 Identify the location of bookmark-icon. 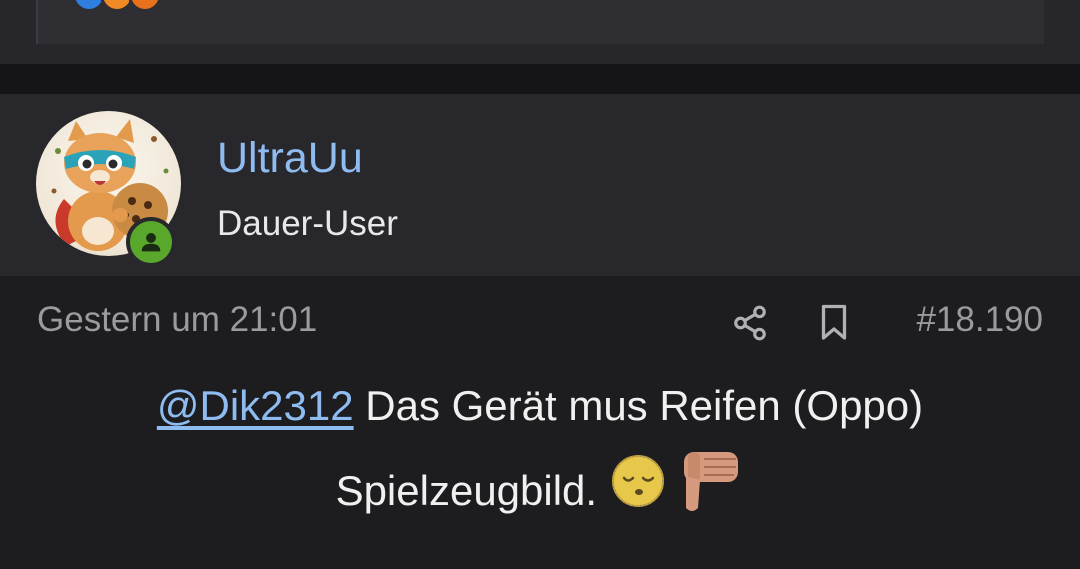
(834, 322).